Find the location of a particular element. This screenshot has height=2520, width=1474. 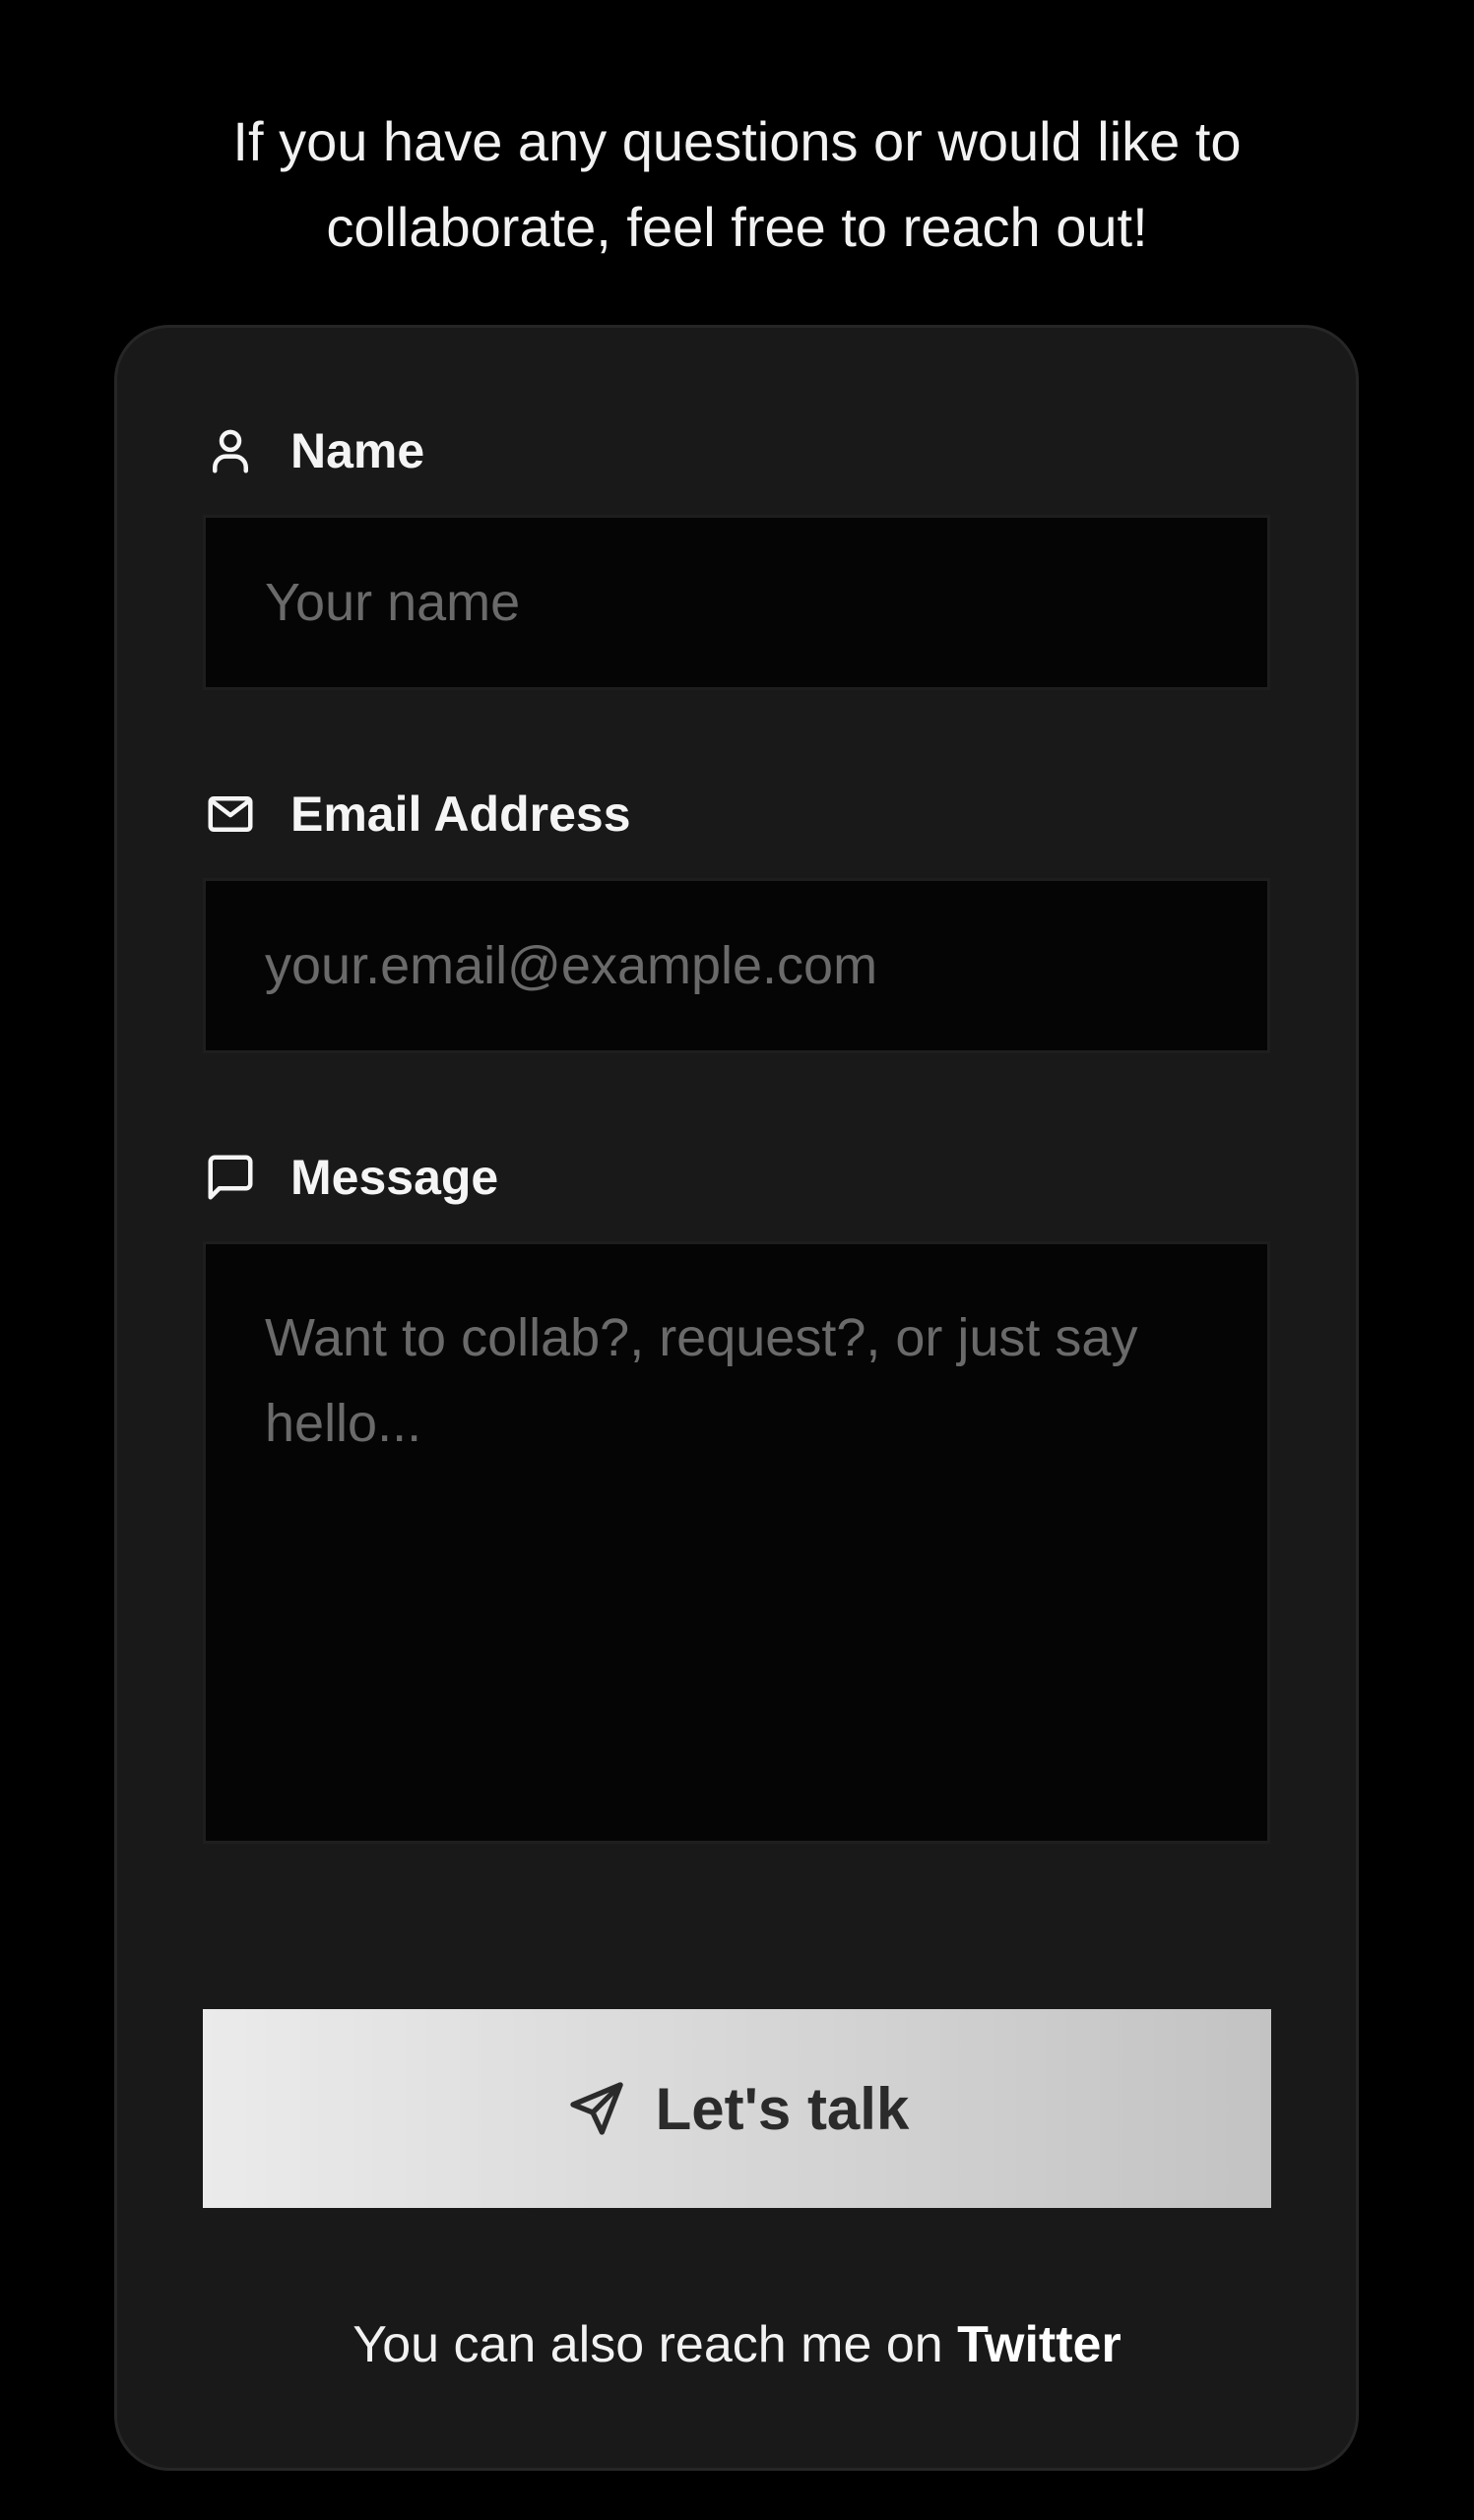

send-icon is located at coordinates (597, 2108).